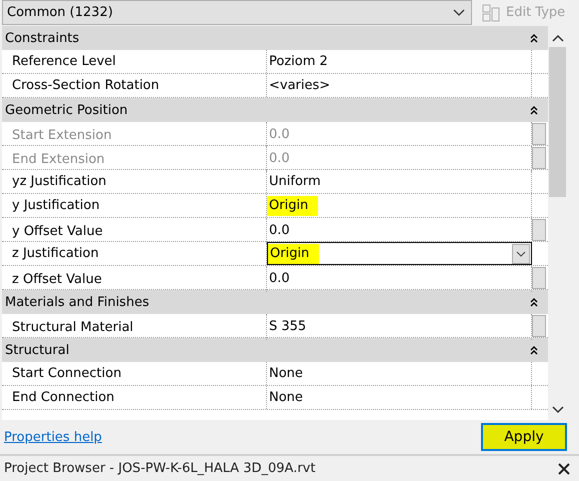 The width and height of the screenshot is (579, 481). What do you see at coordinates (557, 122) in the screenshot?
I see `scrollbar-thumb` at bounding box center [557, 122].